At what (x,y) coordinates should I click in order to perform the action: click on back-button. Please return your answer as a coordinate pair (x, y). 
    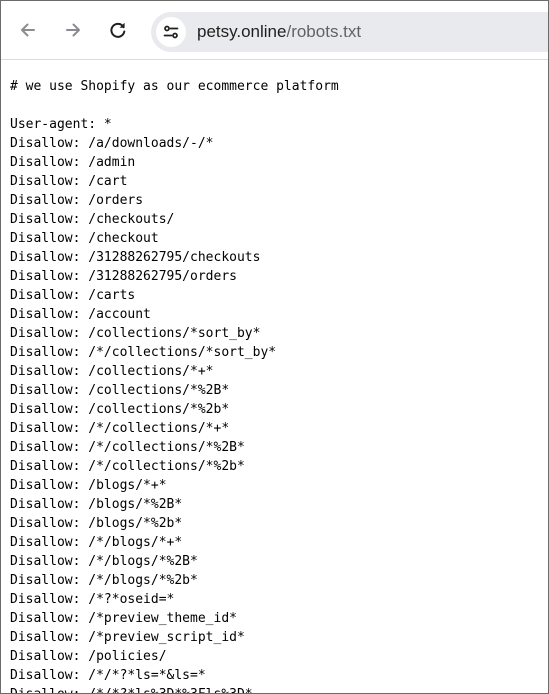
    Looking at the image, I should click on (28, 30).